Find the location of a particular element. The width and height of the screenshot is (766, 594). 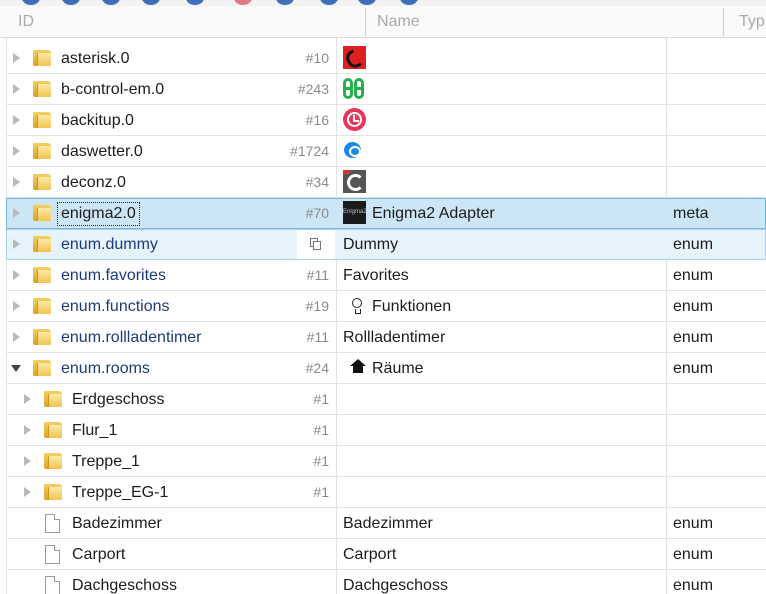

object-id: asterisk.0 is located at coordinates (95, 58).